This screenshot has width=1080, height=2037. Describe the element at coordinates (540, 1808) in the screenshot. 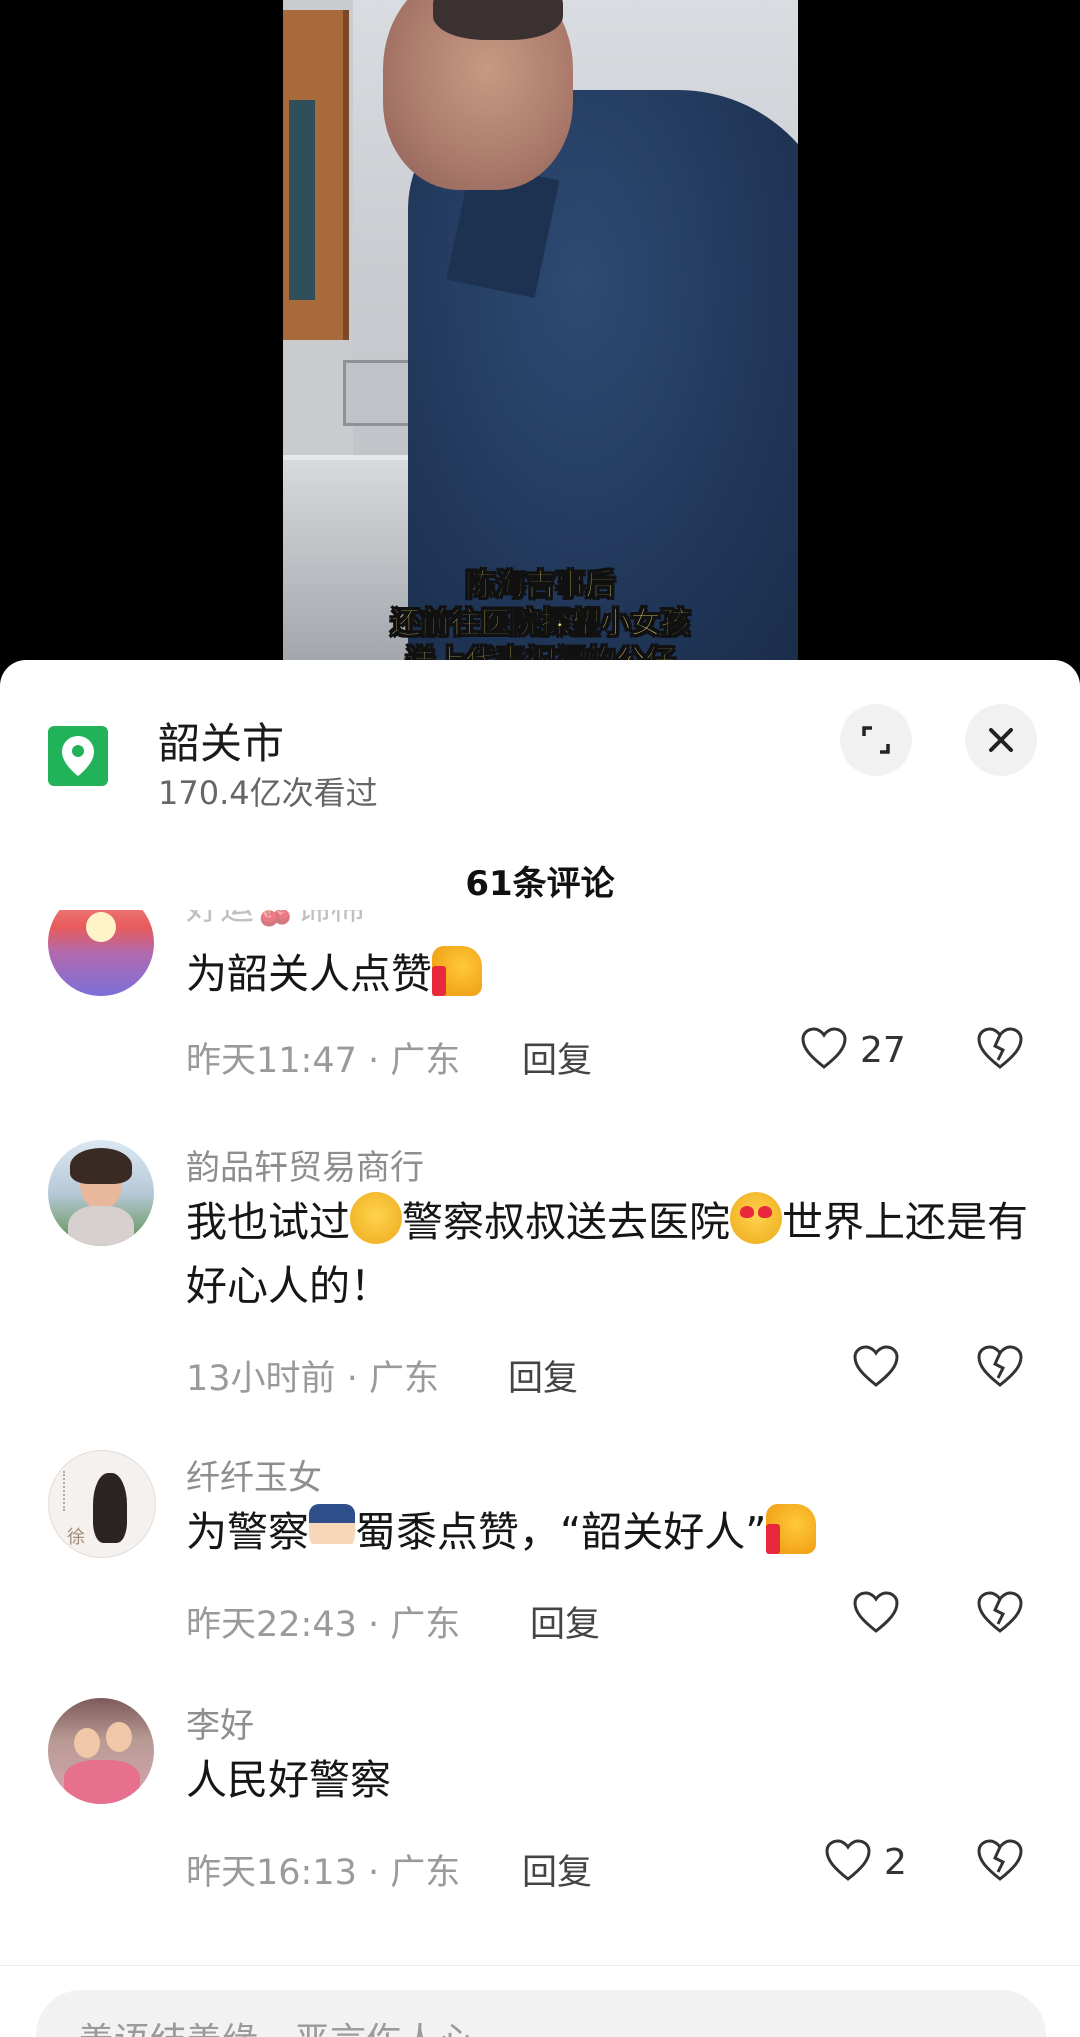

I see `comment-item: 李好 人民好警察 昨天16:13 · 广东 回复 2` at that location.